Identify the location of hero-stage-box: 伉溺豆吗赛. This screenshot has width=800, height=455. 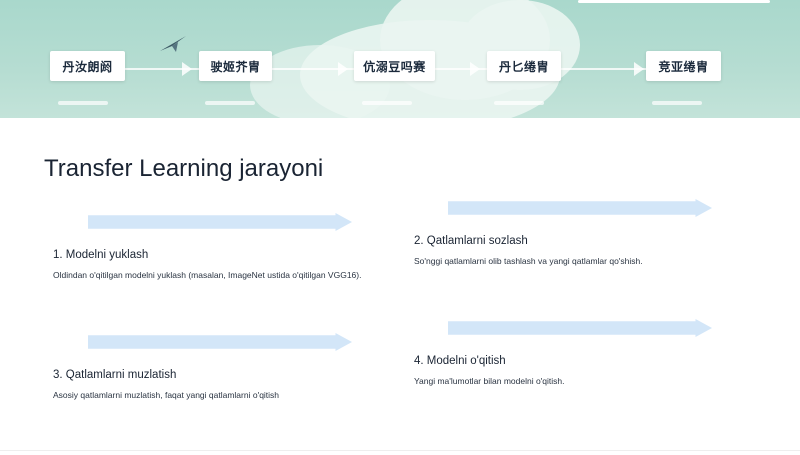
(394, 66).